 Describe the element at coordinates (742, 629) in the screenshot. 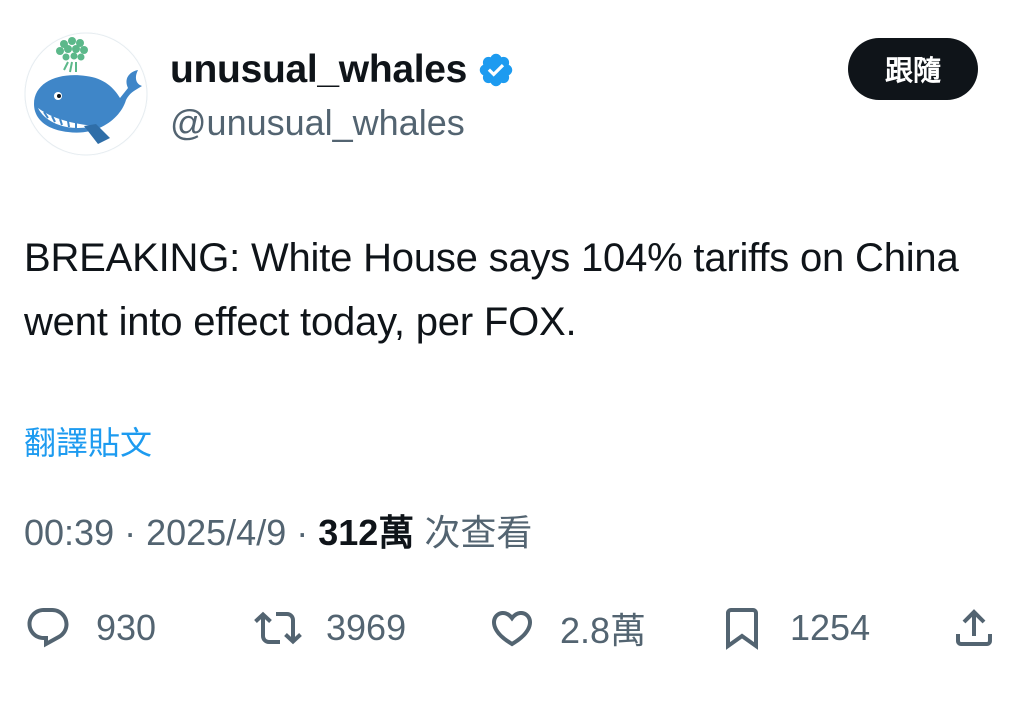

I see `bookmark-icon` at that location.